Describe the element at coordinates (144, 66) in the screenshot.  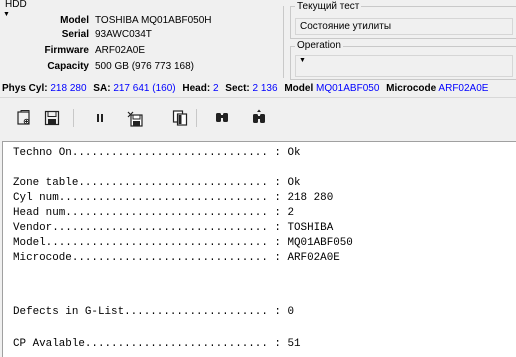
I see `hdd-capacity-value: 500 GB (976 773 168)` at that location.